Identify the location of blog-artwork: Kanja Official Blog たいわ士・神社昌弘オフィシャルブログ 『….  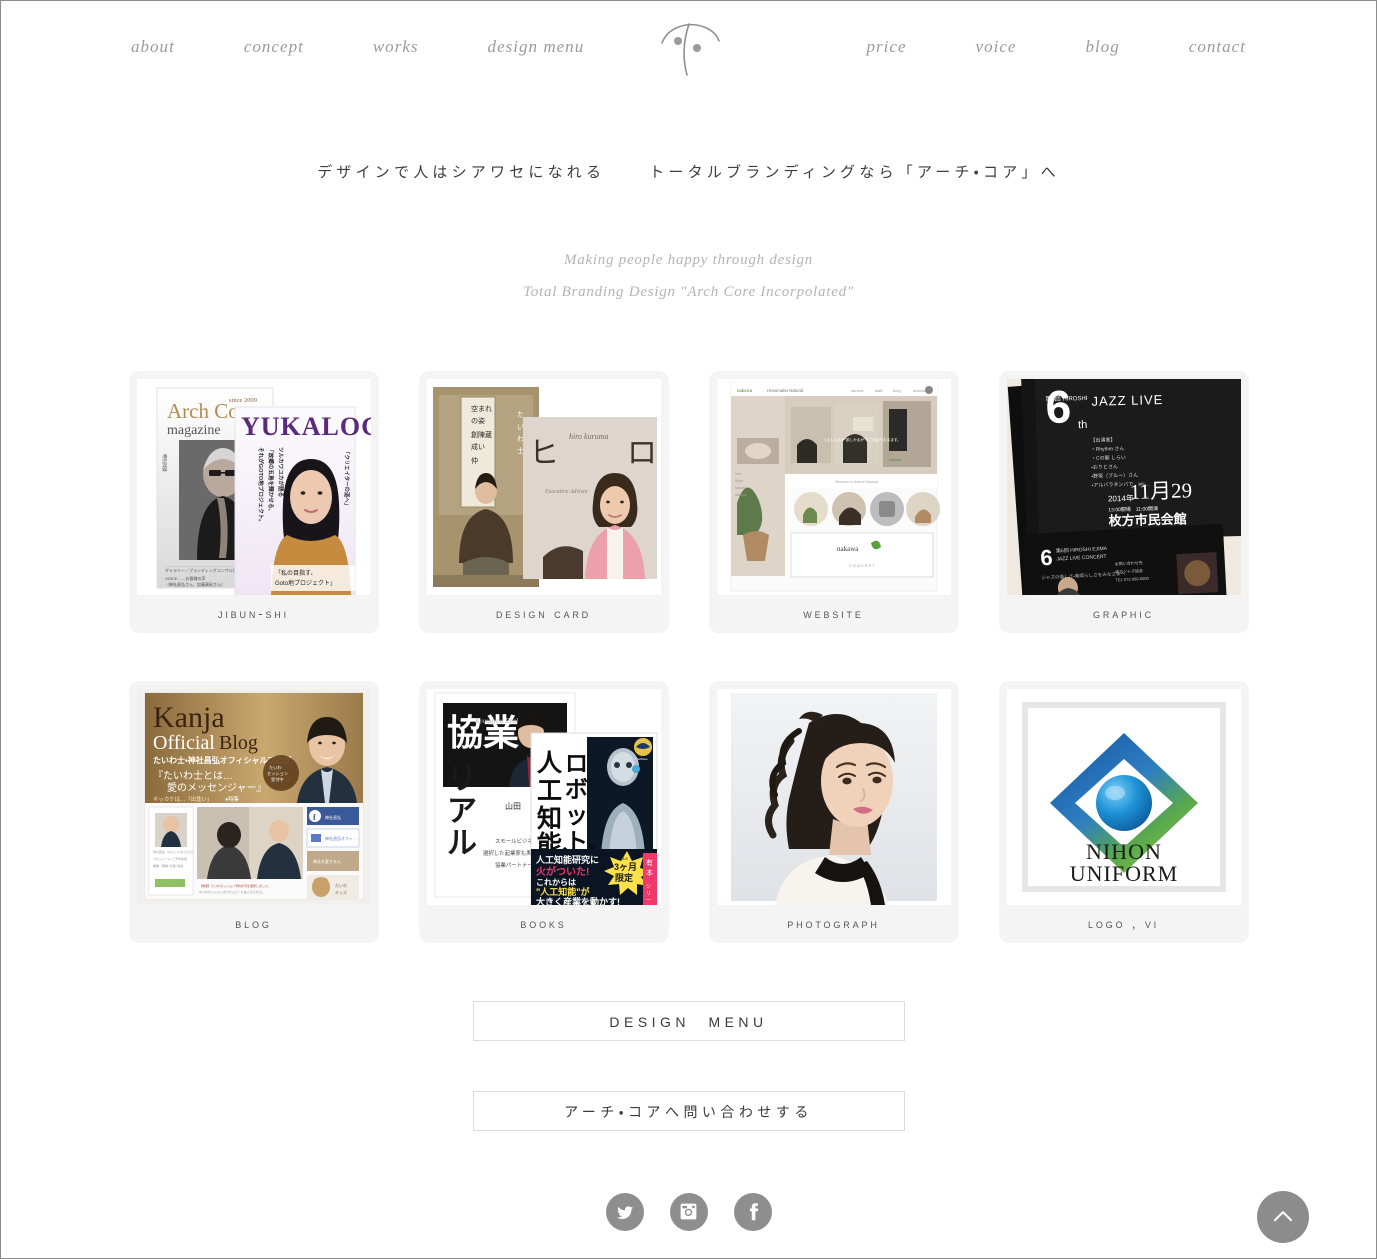
(253, 796).